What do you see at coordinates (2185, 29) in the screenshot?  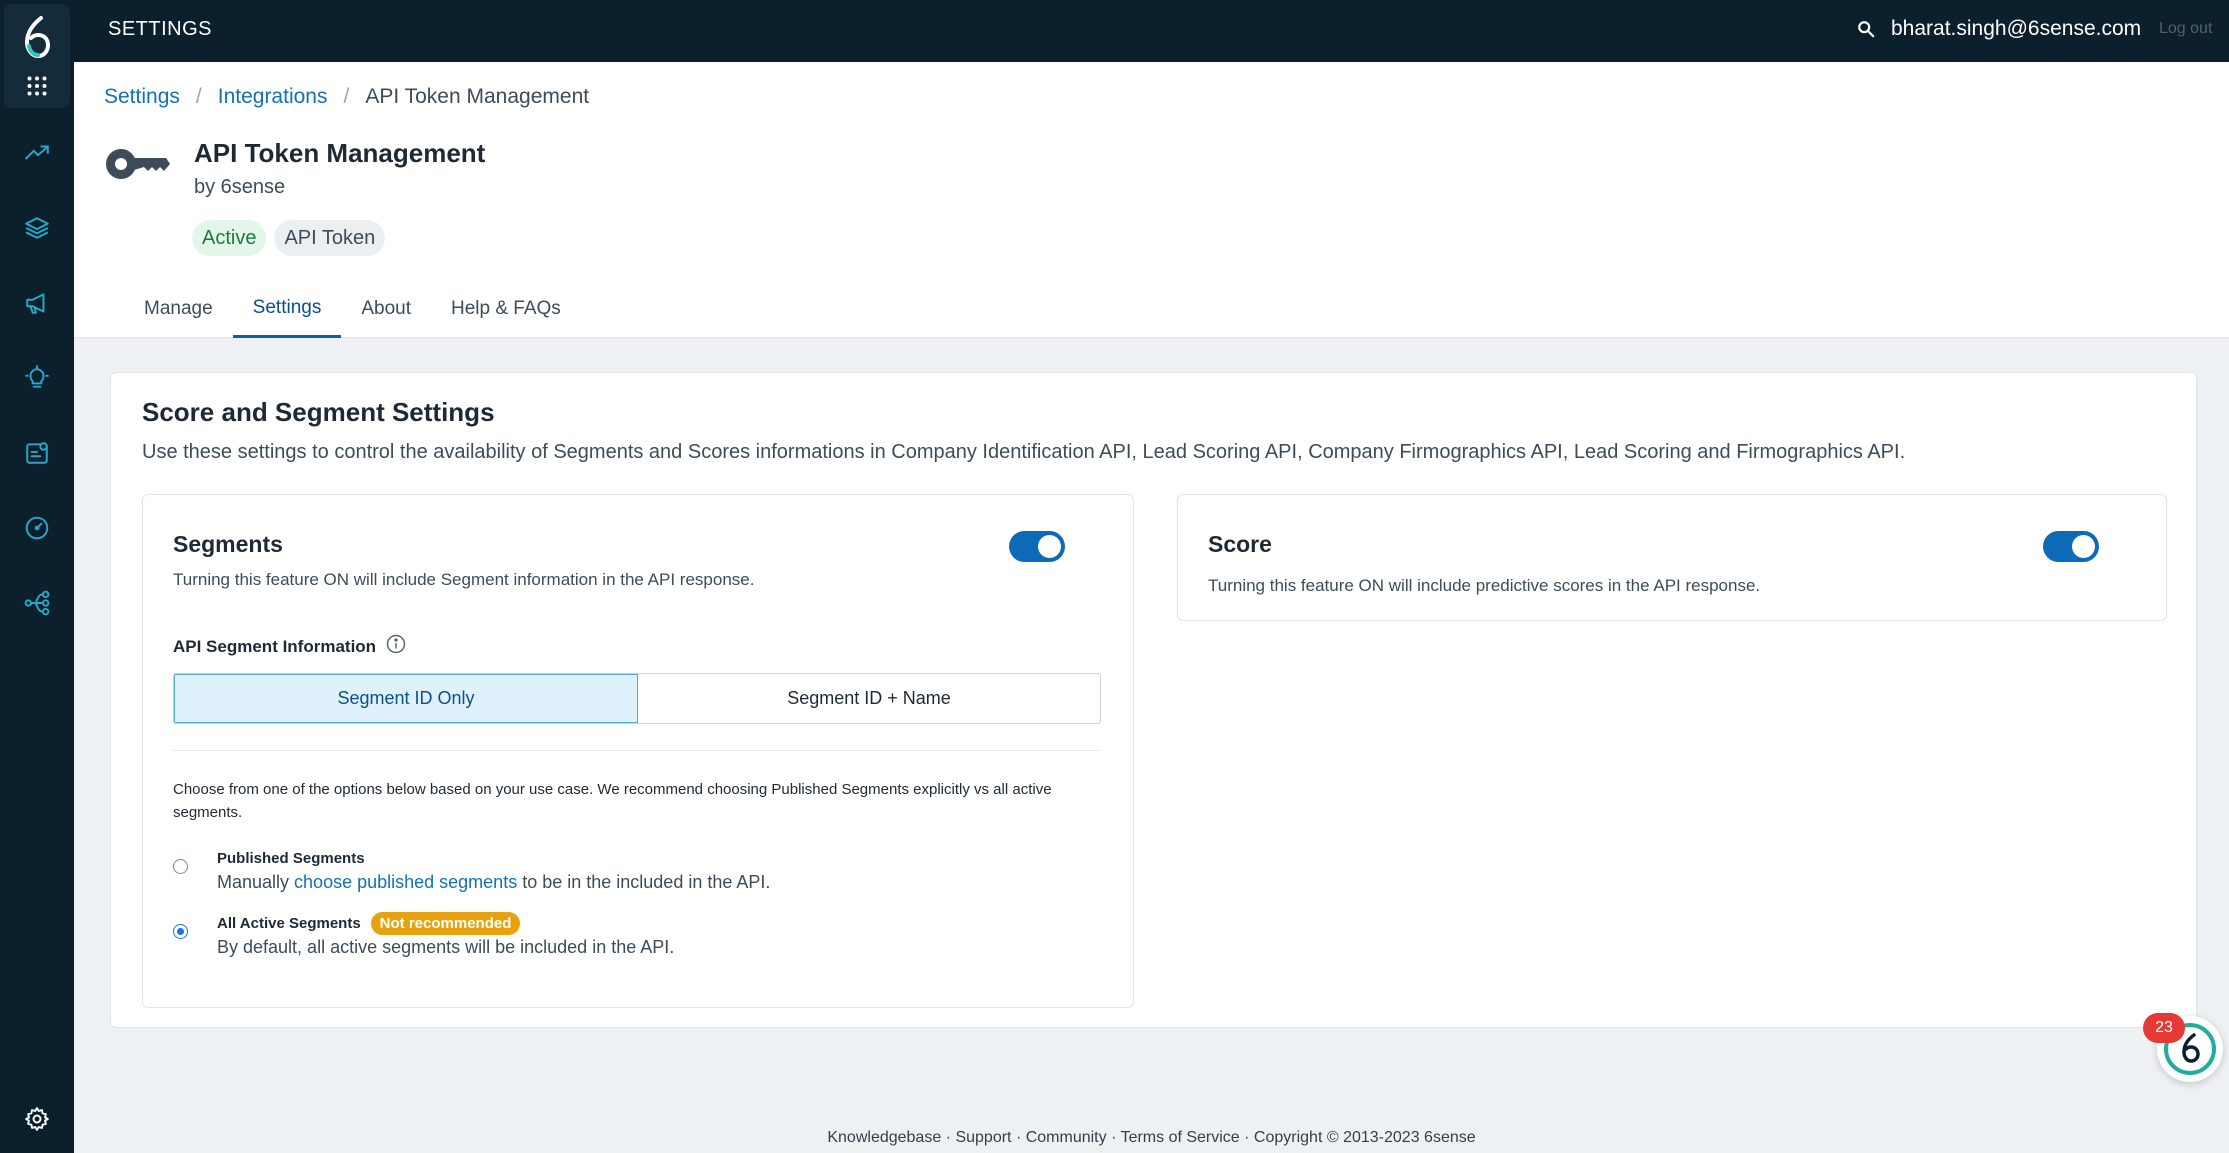 I see `logout-link: Log out` at bounding box center [2185, 29].